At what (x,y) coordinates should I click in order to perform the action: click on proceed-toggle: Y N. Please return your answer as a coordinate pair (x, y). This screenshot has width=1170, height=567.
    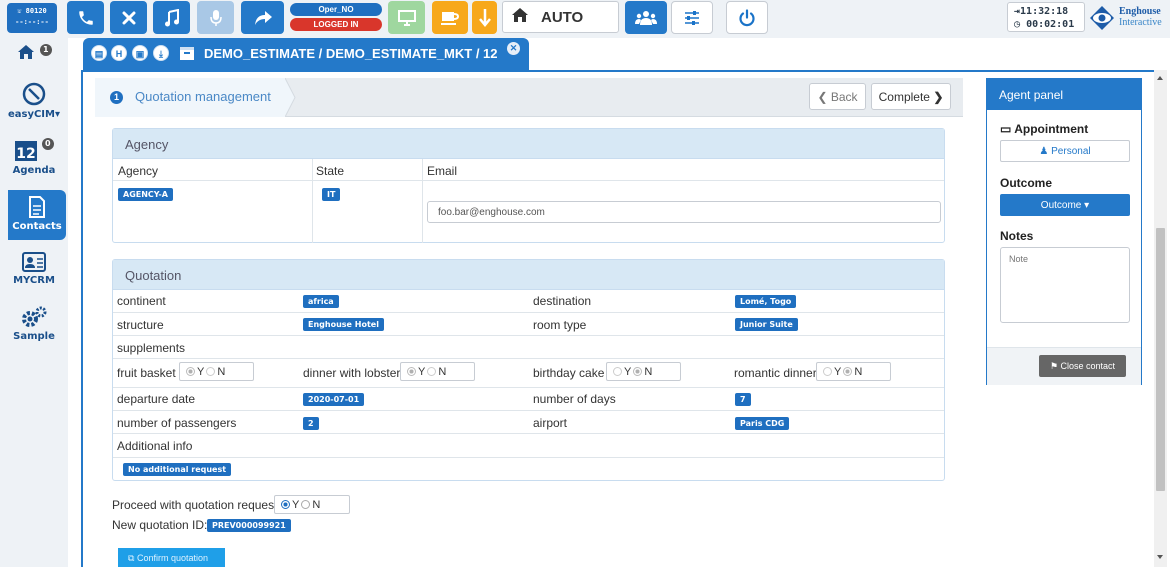
    Looking at the image, I should click on (312, 504).